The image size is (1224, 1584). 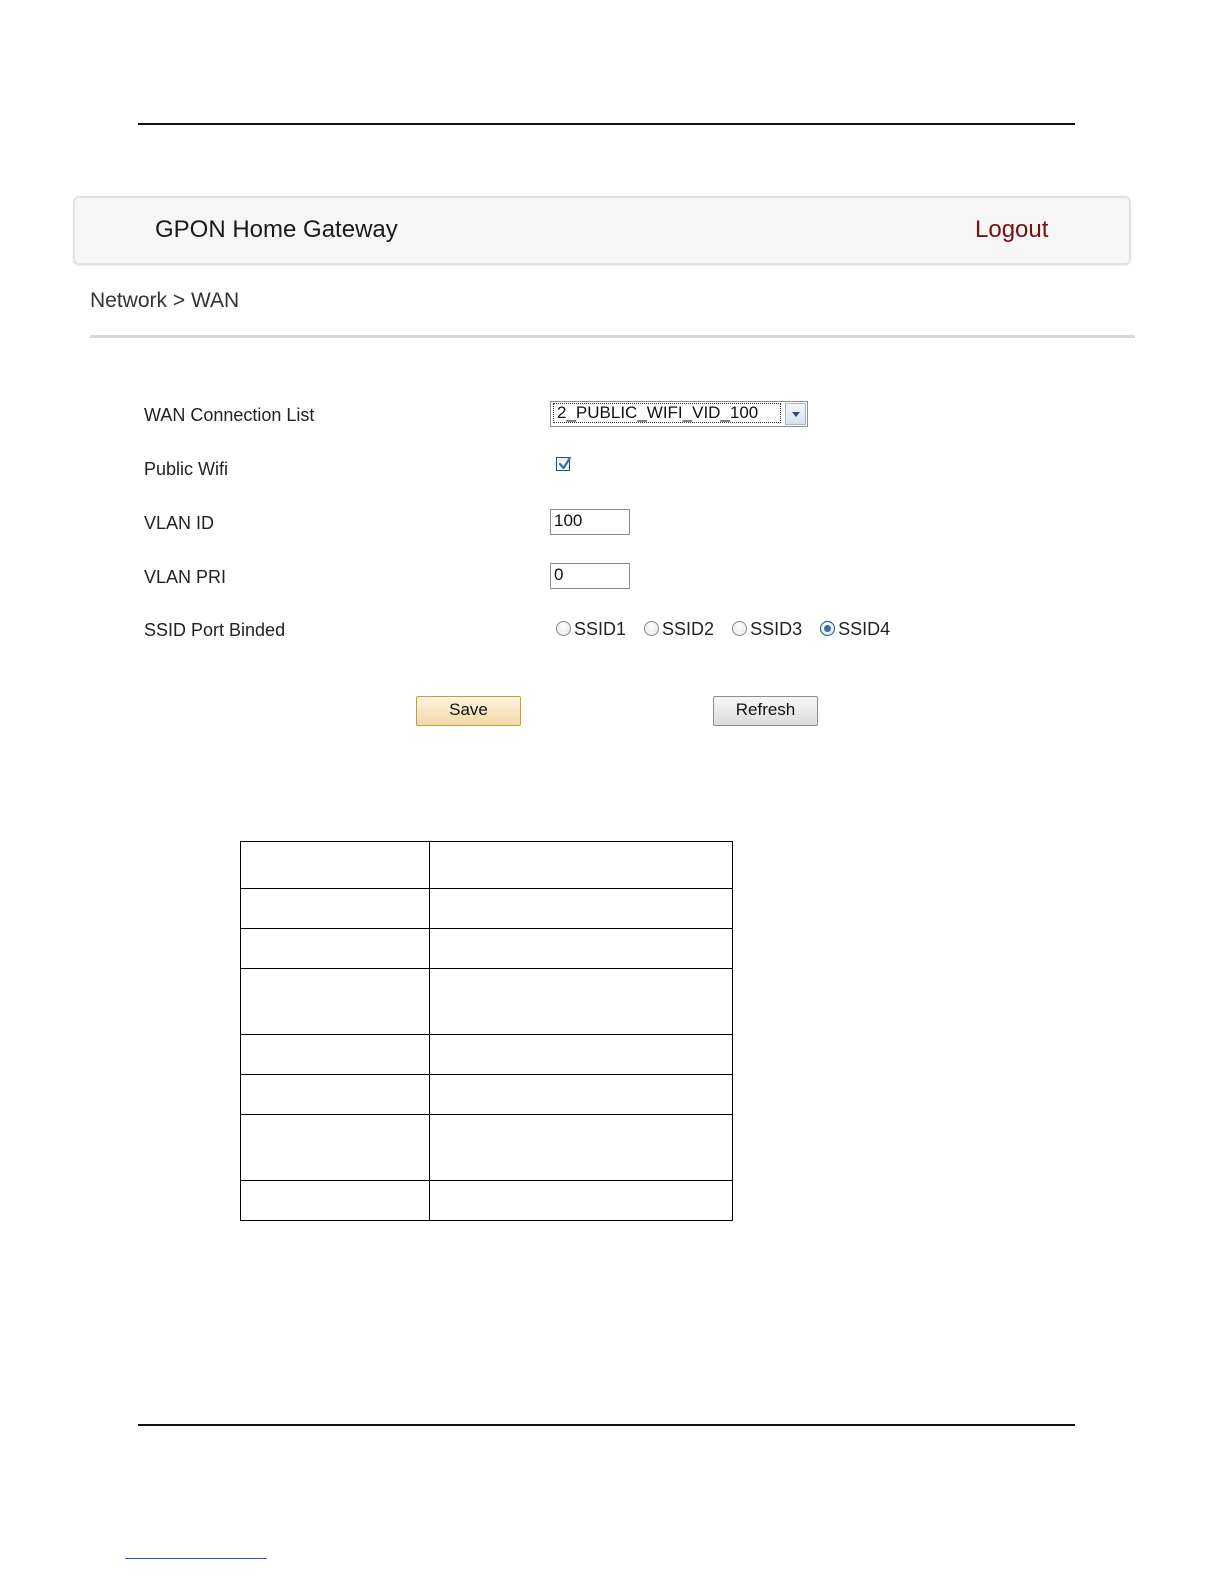 What do you see at coordinates (594, 470) in the screenshot?
I see `public-wifi-row: Public Wifi` at bounding box center [594, 470].